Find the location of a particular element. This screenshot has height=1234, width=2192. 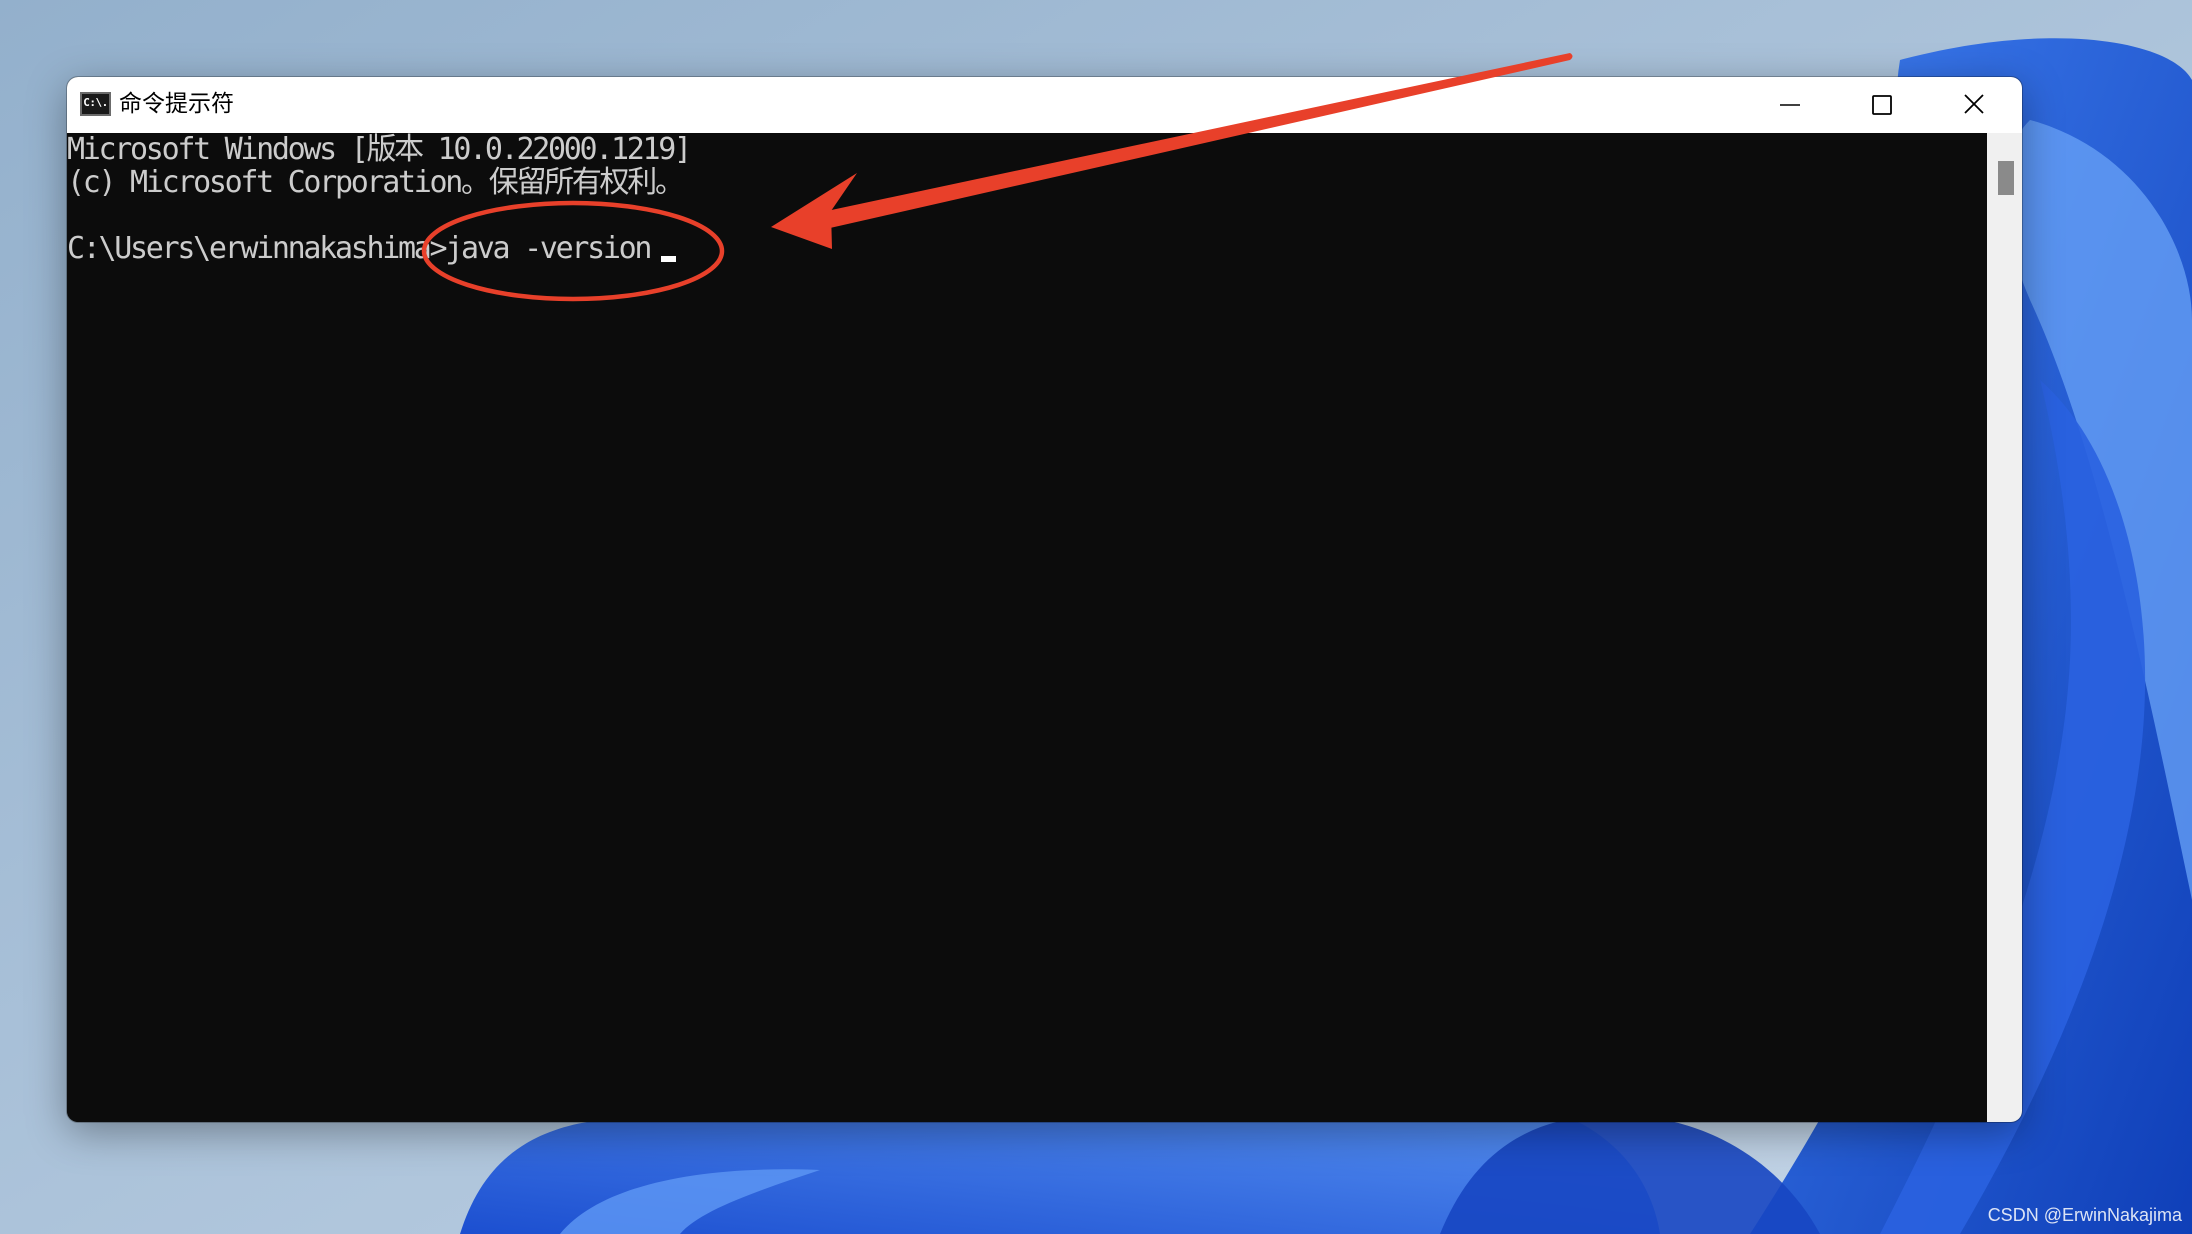

maximize-button is located at coordinates (1882, 105).